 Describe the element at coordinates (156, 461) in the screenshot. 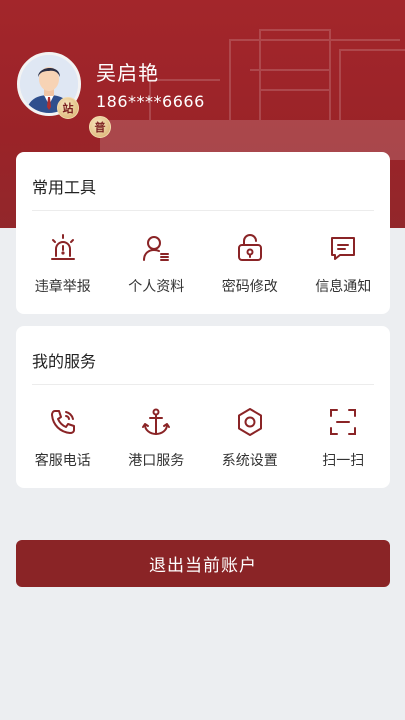

I see `port-services-label: 港口服务` at that location.